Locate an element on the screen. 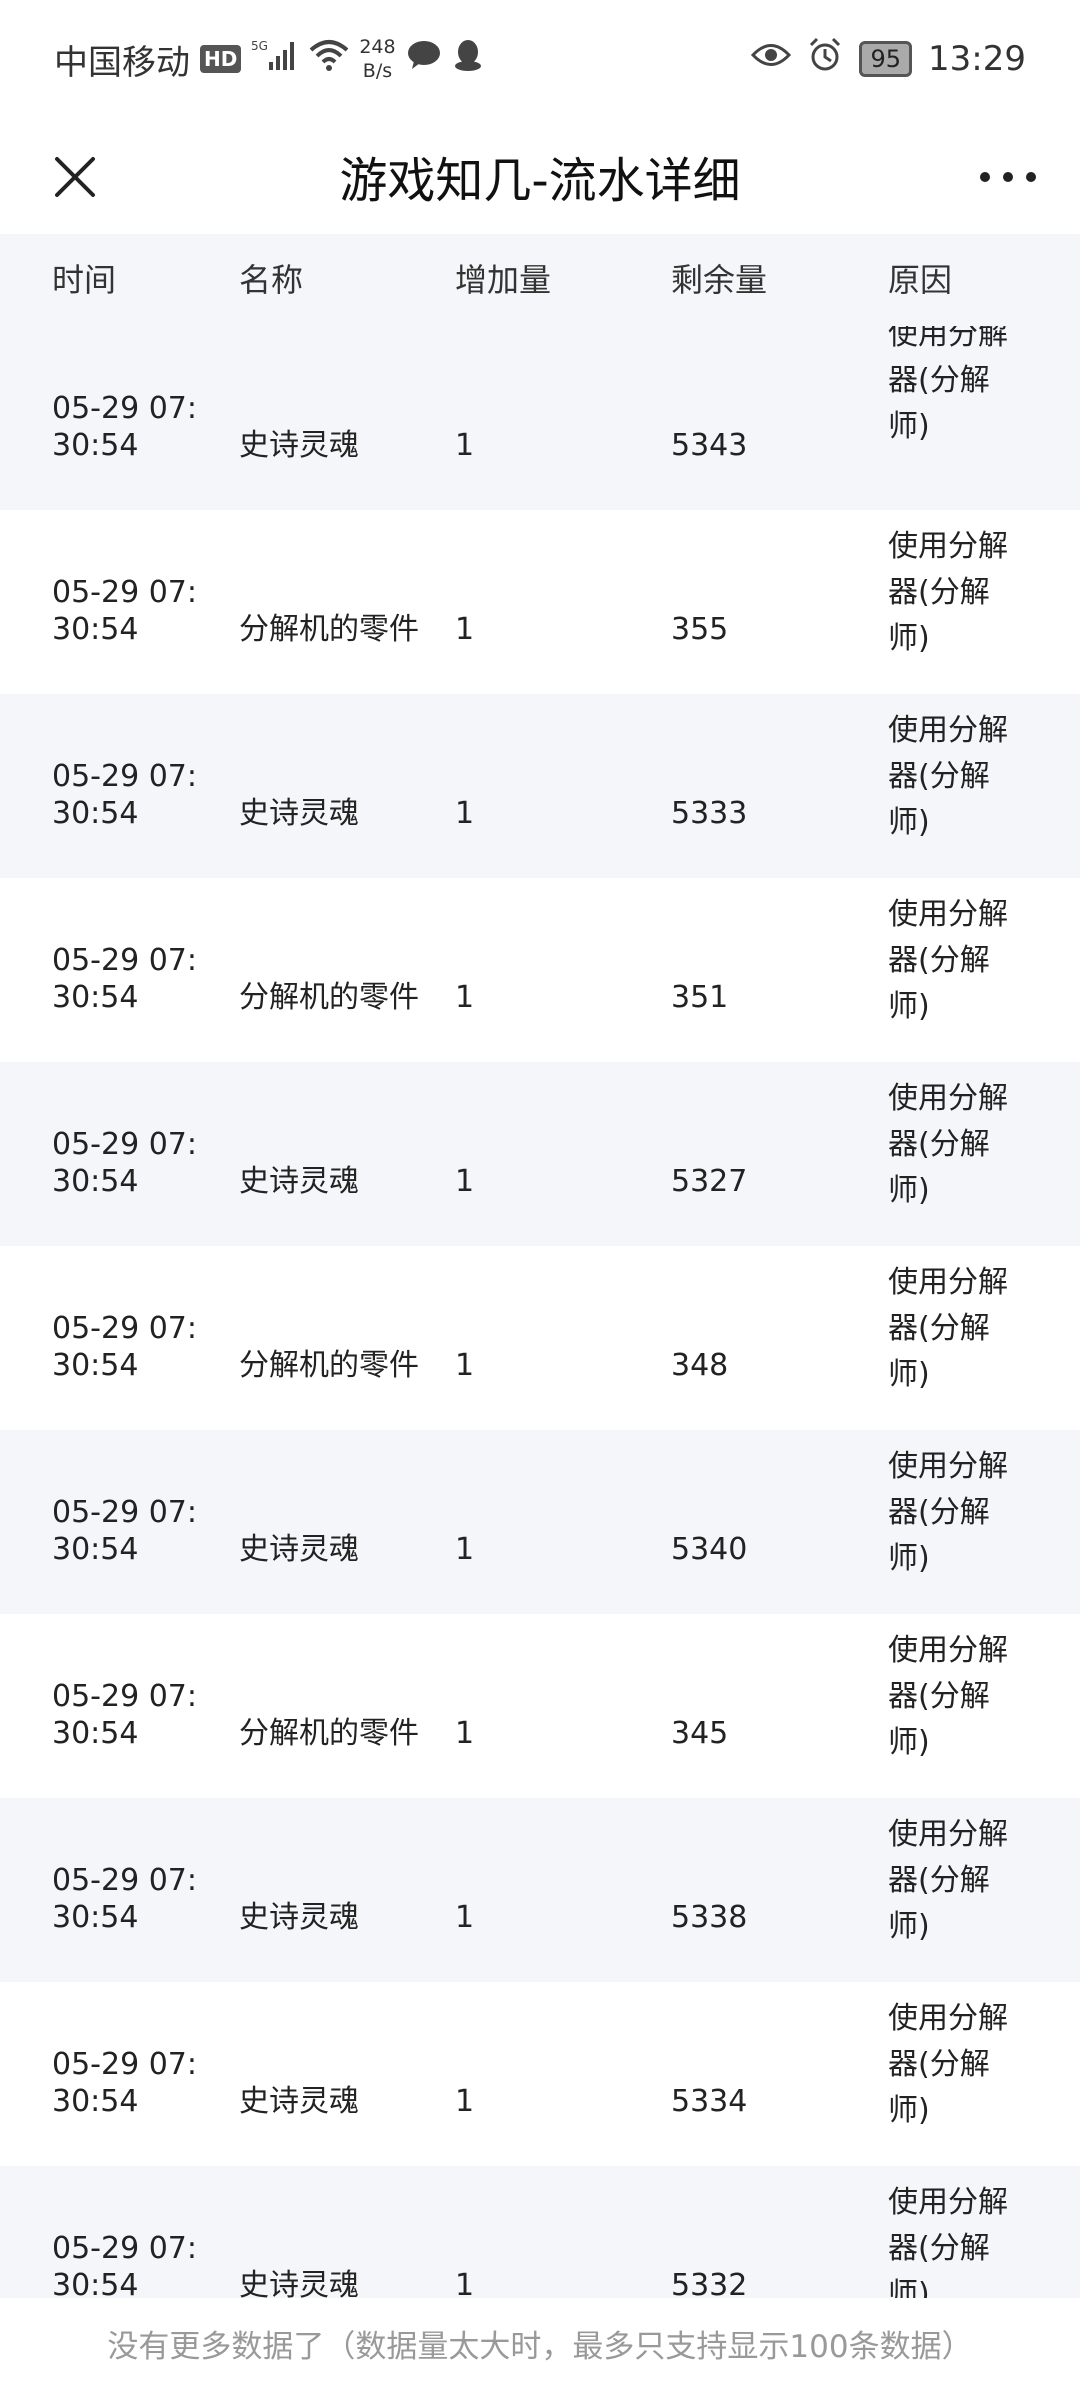 This screenshot has height=2388, width=1080. cell-rest: 355 is located at coordinates (700, 629).